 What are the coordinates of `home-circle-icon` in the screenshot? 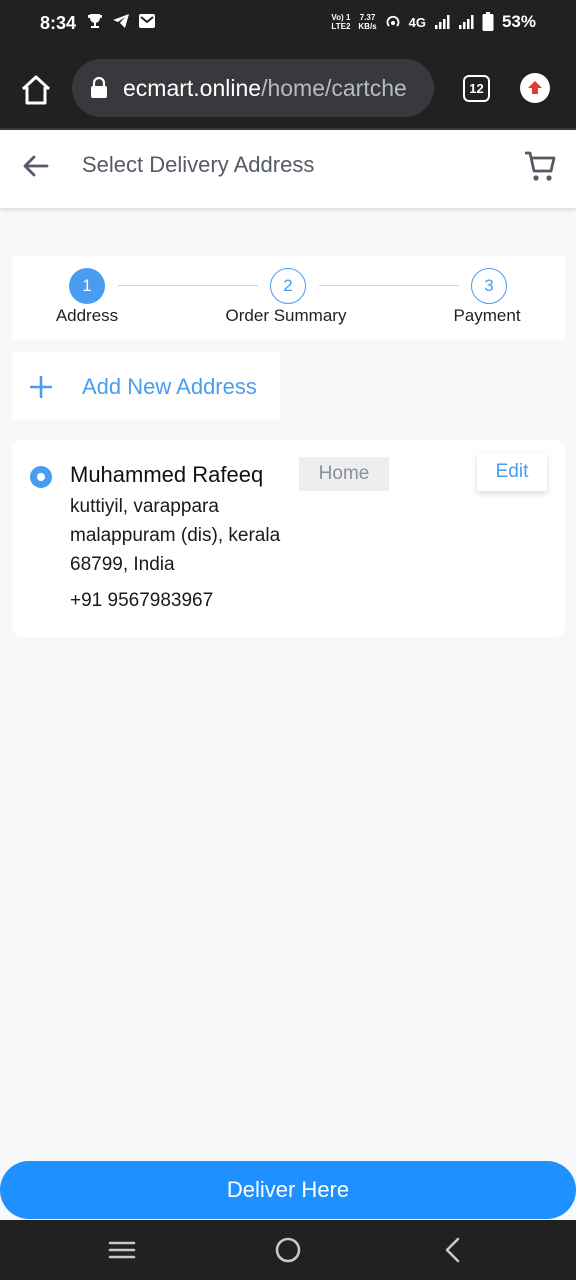 It's located at (288, 1250).